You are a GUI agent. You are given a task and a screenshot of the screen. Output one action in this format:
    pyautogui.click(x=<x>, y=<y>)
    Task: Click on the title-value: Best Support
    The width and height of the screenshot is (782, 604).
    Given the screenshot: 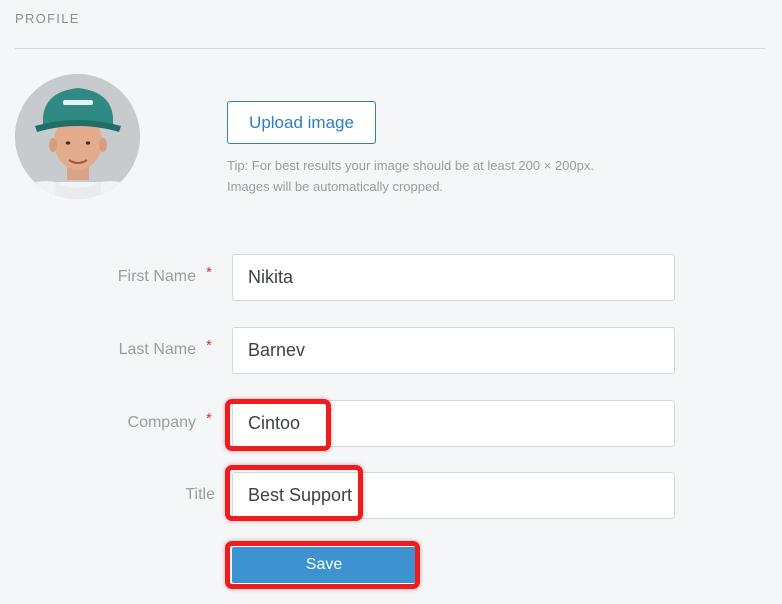 What is the action you would take?
    pyautogui.click(x=300, y=495)
    